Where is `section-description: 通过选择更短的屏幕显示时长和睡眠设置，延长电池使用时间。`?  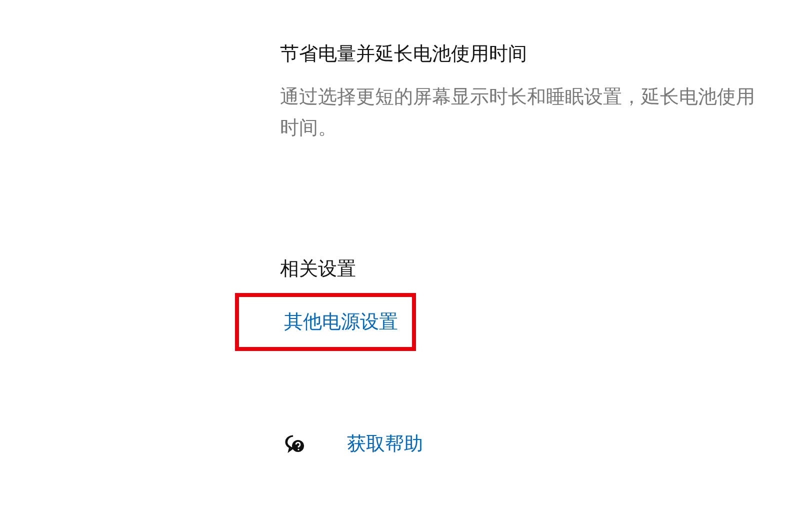
section-description: 通过选择更短的屏幕显示时长和睡眠设置，延长电池使用时间。 is located at coordinates (518, 113).